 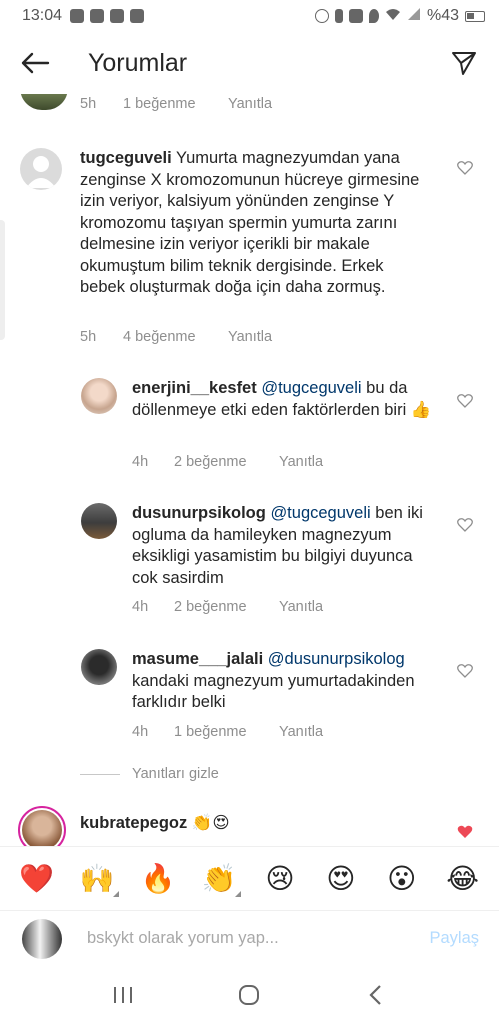 I want to click on comment-likes: 4 beğenme, so click(x=175, y=337).